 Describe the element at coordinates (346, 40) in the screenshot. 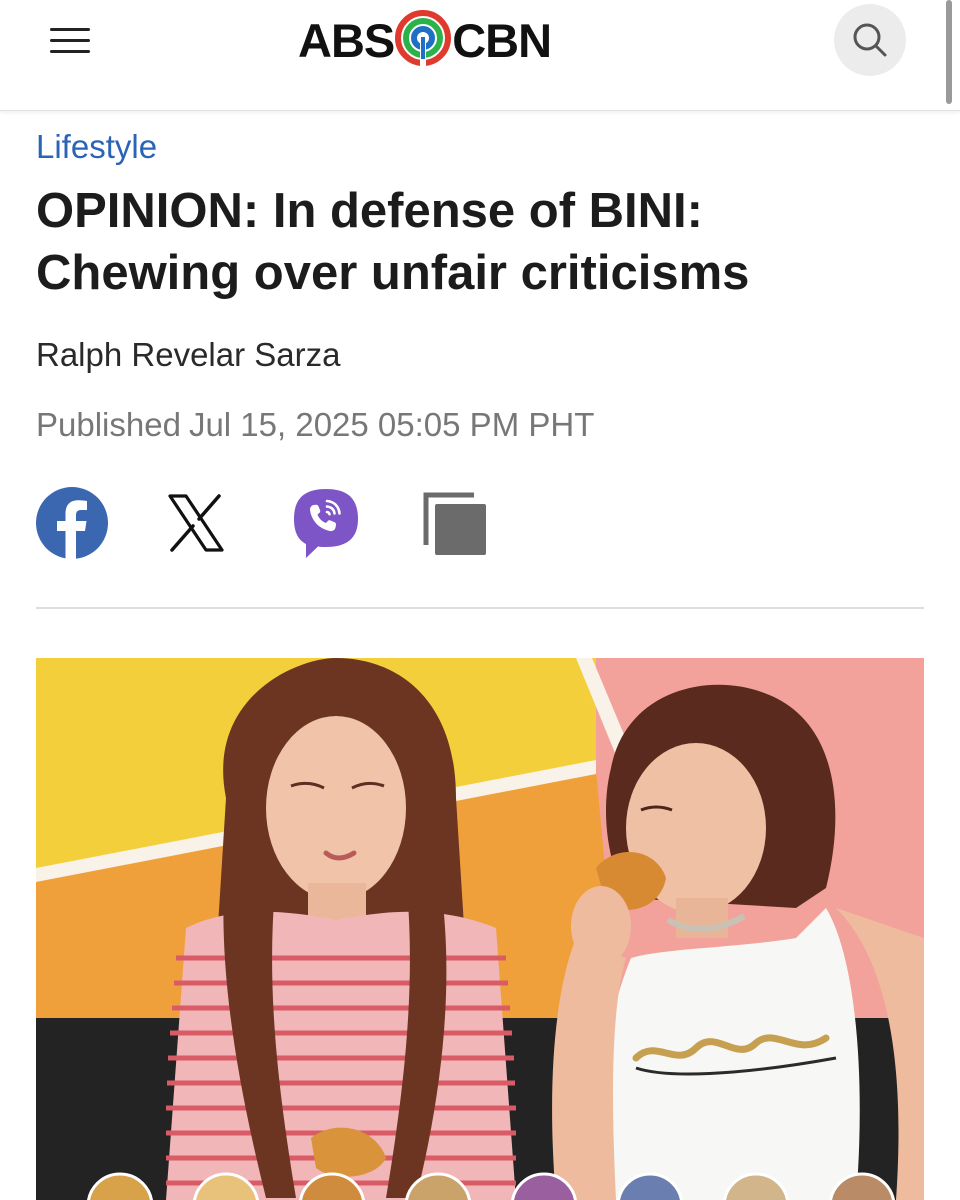

I see `logo-text-left: ABS` at that location.